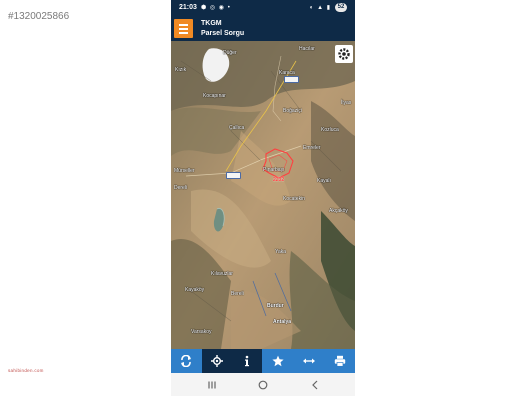 This screenshot has width=528, height=396. What do you see at coordinates (281, 252) in the screenshot?
I see `place-label: Yaka` at bounding box center [281, 252].